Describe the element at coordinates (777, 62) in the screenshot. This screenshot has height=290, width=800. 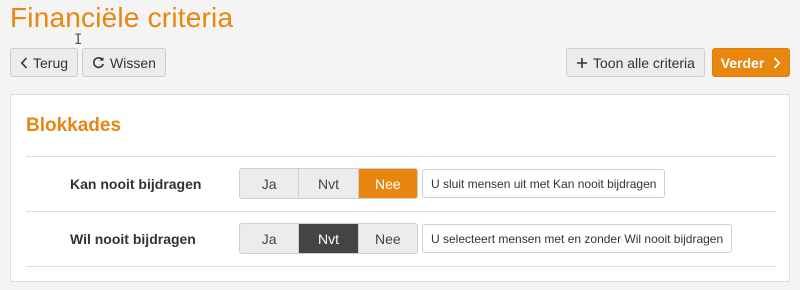
I see `chevron-right-icon` at that location.